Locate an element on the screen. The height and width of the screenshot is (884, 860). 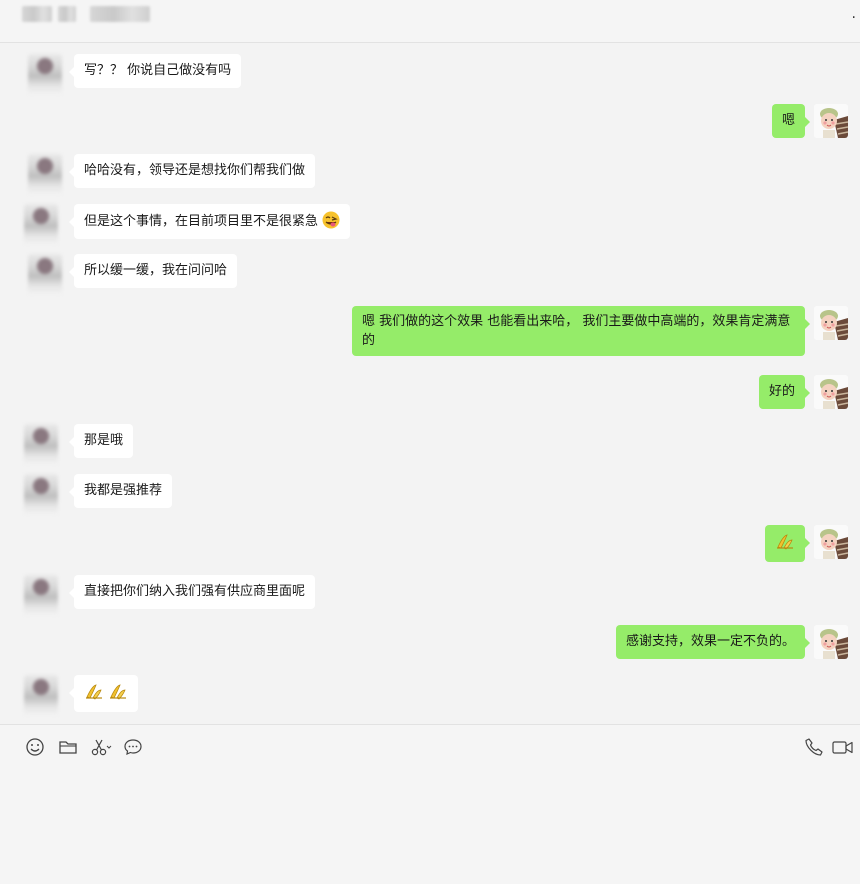
incoming-message-bubble: 所以缓一缓，我在问问哈 is located at coordinates (153, 271).